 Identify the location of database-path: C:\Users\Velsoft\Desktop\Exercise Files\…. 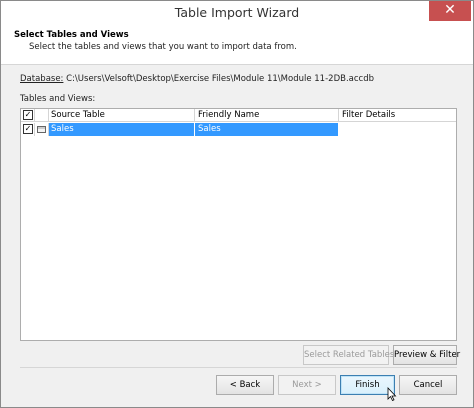
(220, 79).